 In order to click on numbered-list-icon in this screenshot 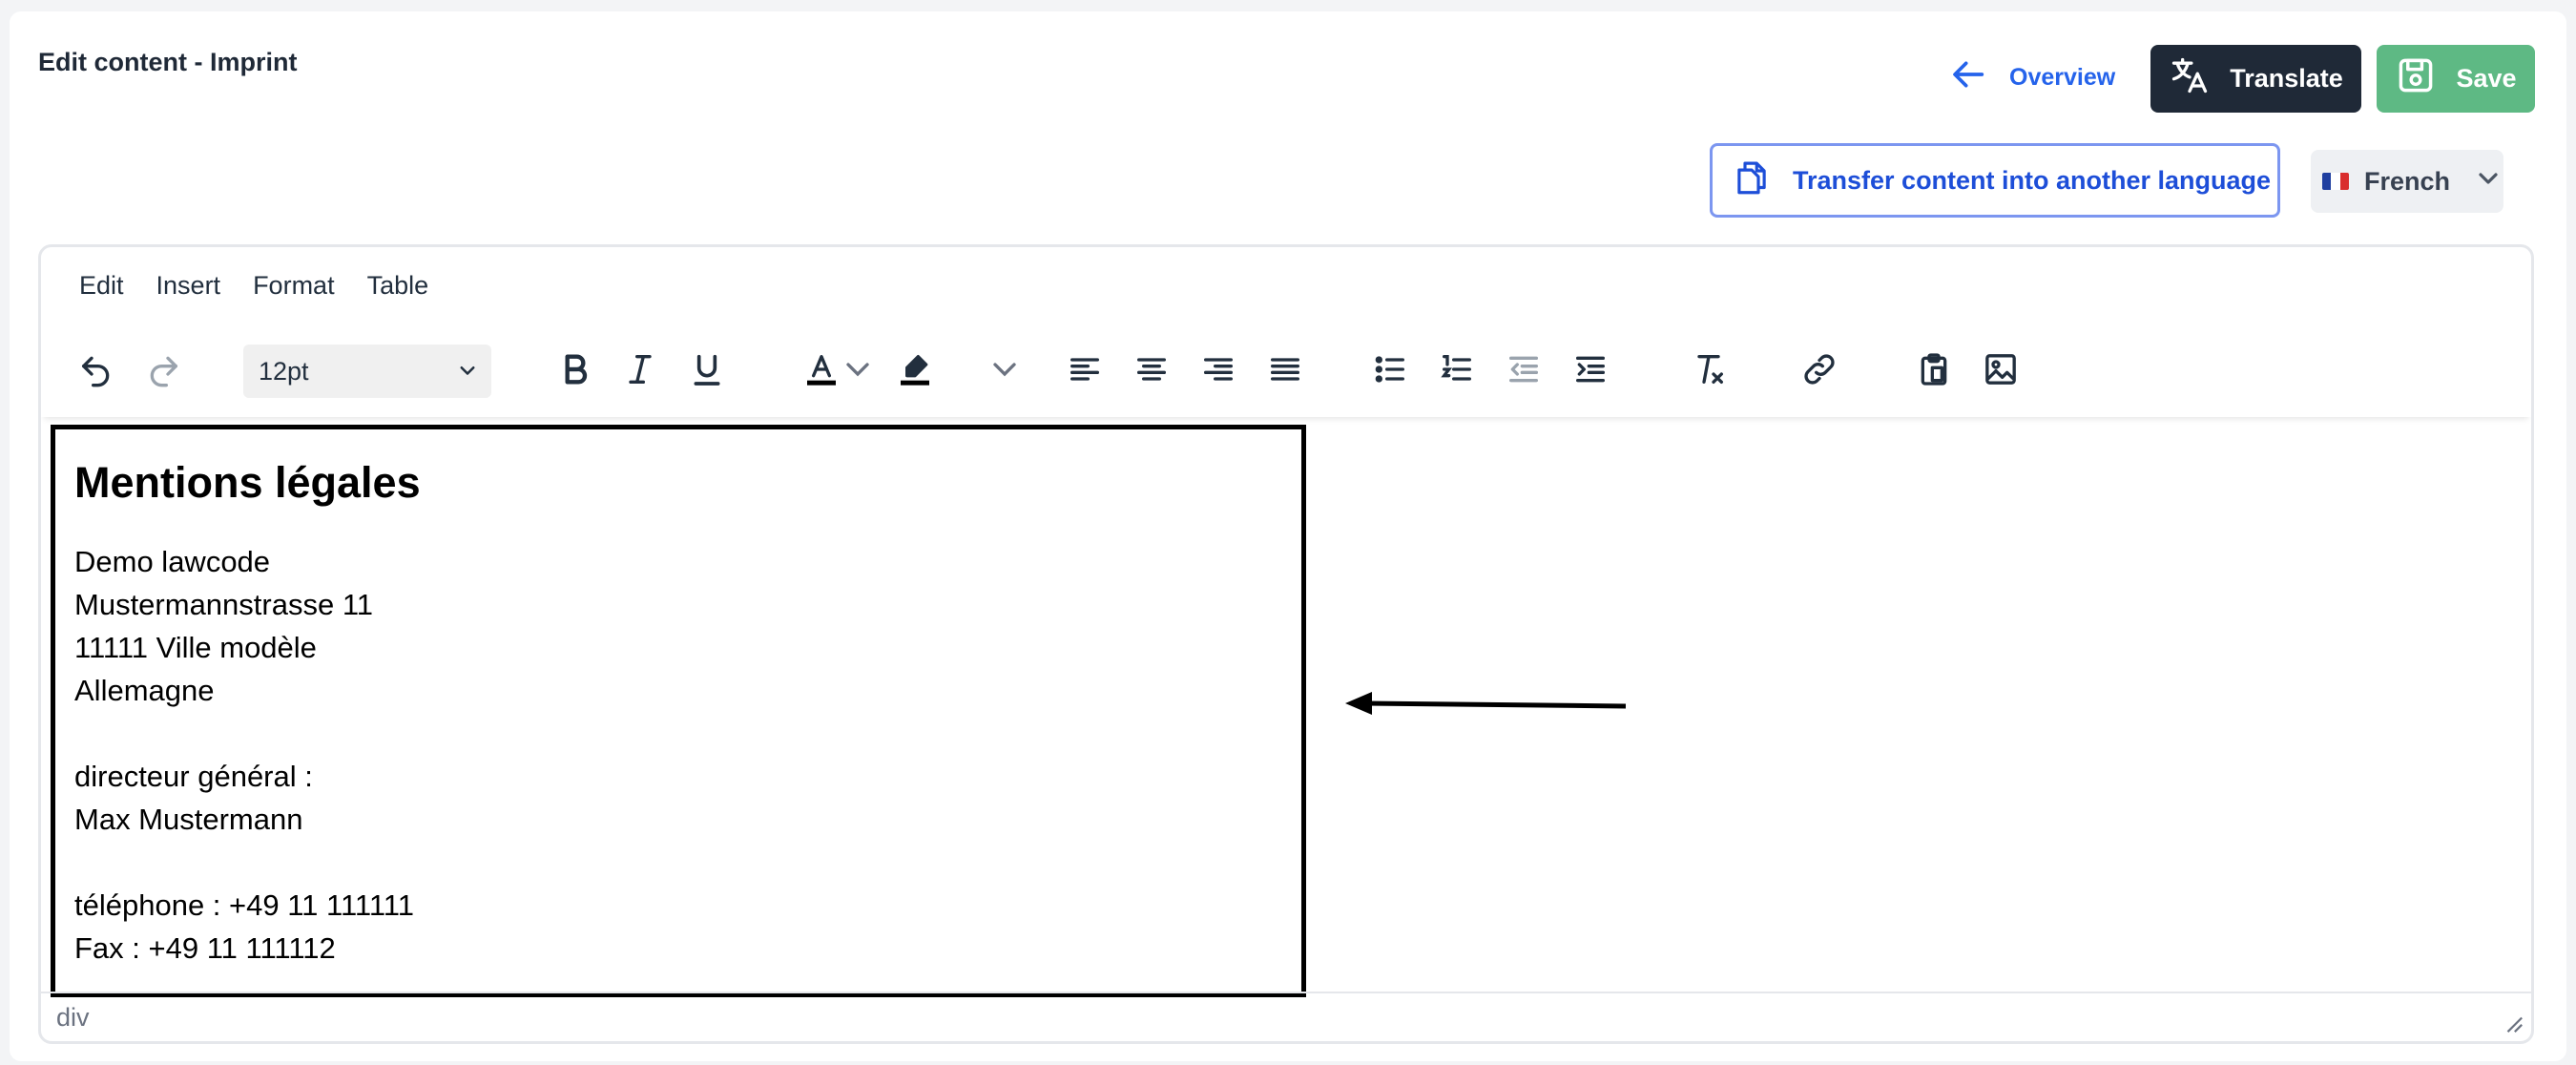, I will do `click(1457, 371)`.